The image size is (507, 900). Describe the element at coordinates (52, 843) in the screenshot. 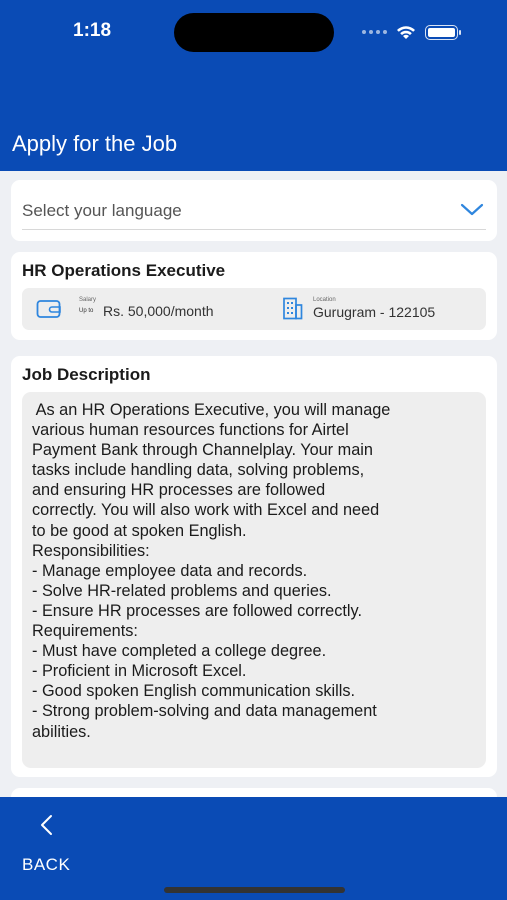

I see `back-button: BACK` at that location.